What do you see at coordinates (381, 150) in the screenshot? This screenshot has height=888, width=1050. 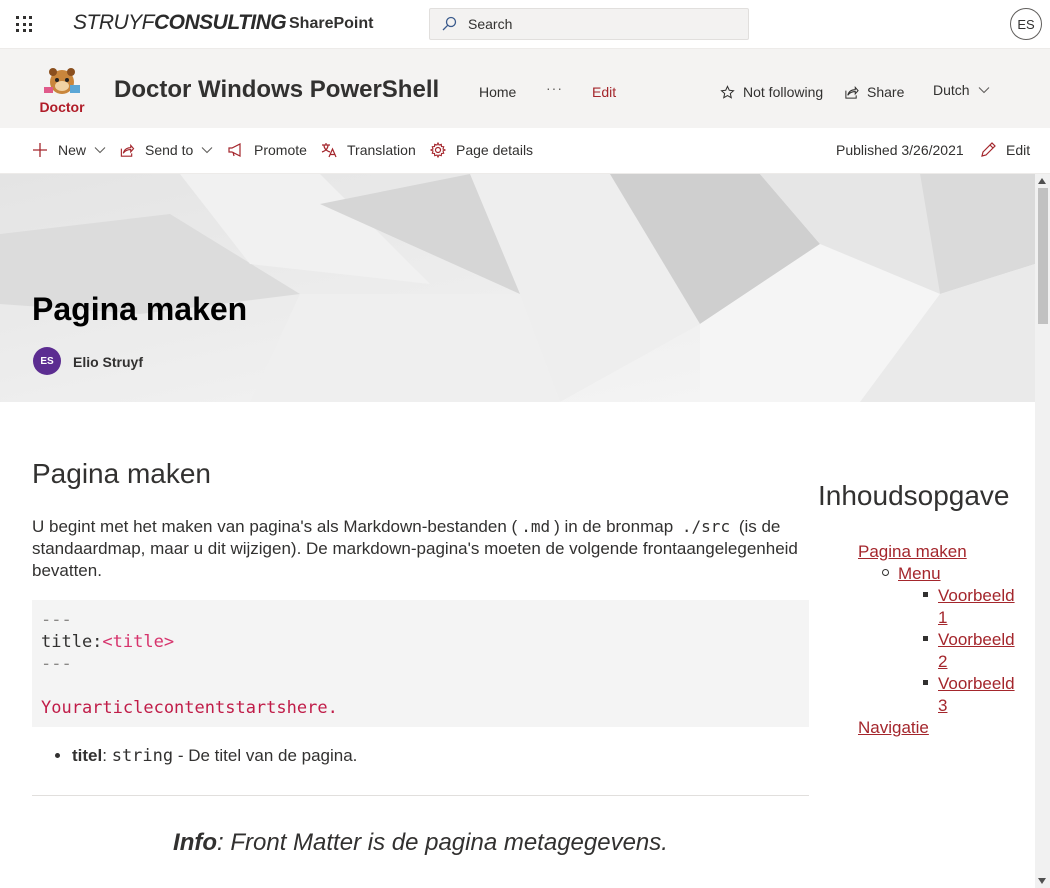 I see `translation-label: Translation` at bounding box center [381, 150].